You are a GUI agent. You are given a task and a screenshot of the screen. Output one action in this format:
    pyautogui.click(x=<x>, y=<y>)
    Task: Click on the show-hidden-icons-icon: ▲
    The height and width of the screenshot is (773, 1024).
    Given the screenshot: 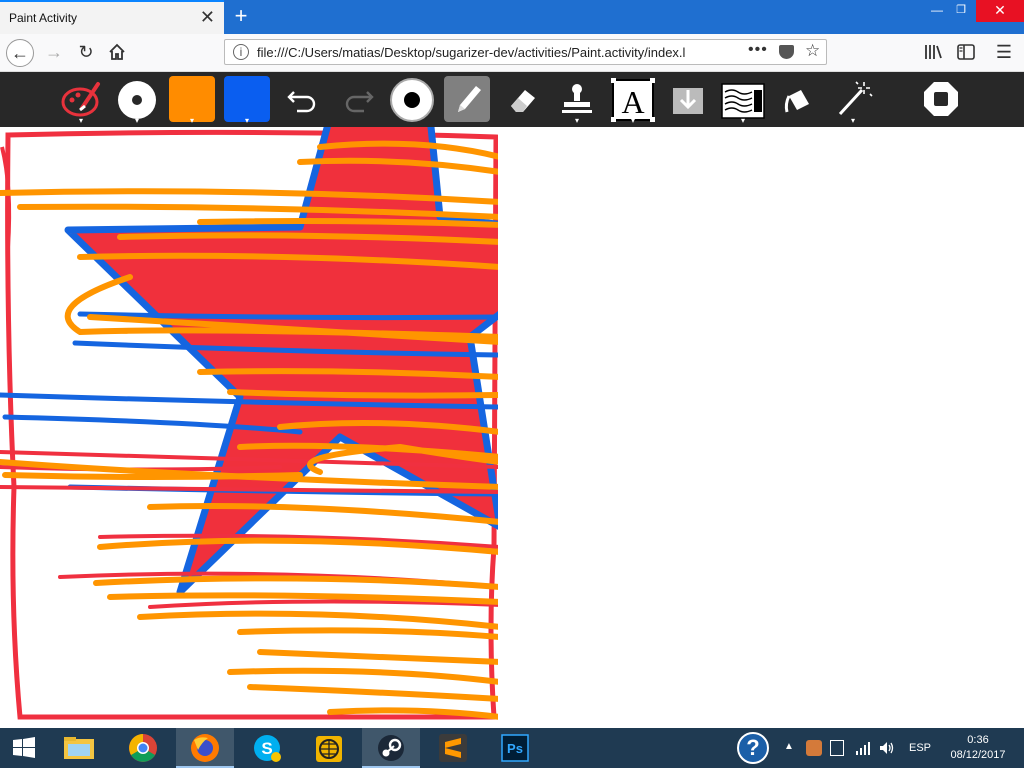 What is the action you would take?
    pyautogui.click(x=789, y=746)
    